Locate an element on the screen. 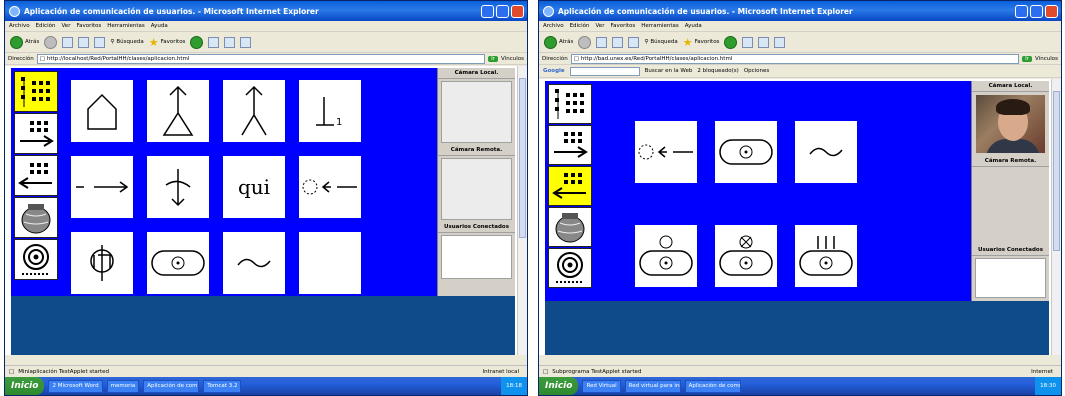 The image size is (1065, 396). taskbar-item-tomcat: Tomcat 3.2 is located at coordinates (222, 386).